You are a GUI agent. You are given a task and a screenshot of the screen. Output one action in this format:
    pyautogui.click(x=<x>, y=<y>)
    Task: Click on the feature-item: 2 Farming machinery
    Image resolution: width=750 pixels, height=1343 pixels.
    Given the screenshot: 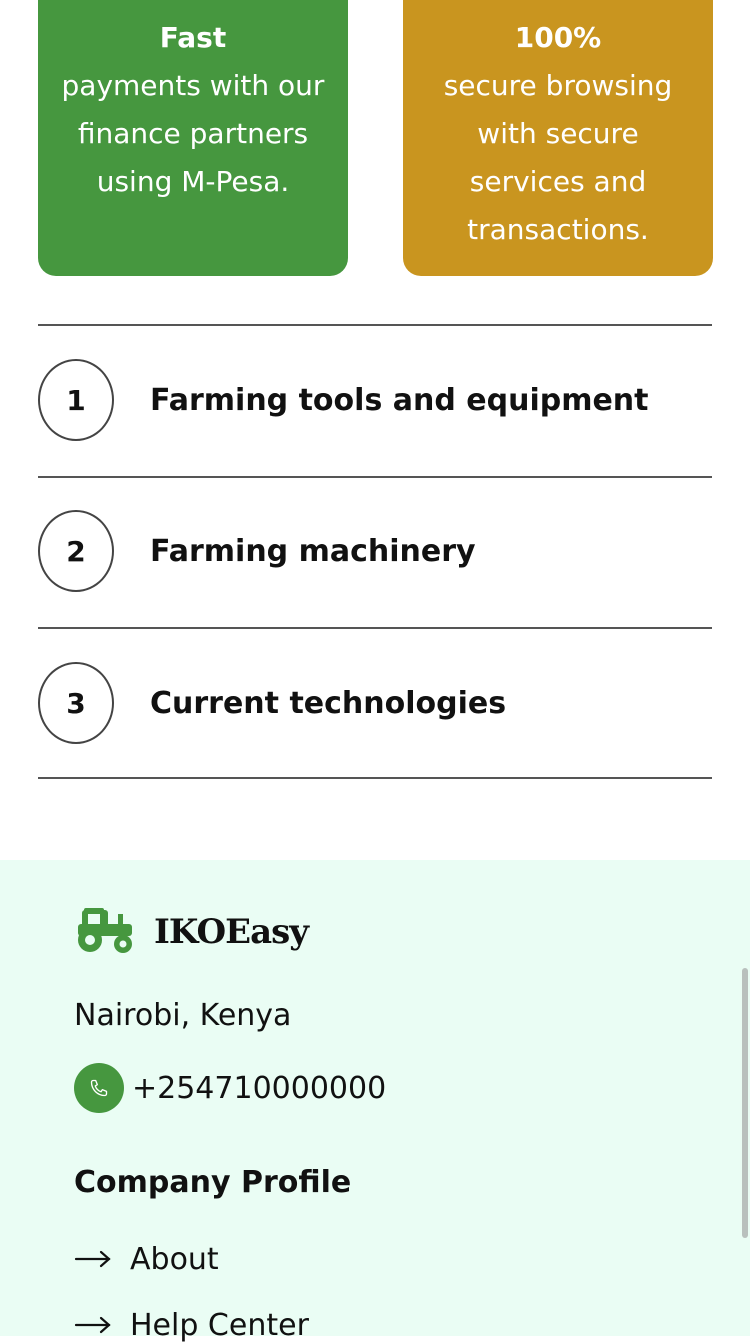 What is the action you would take?
    pyautogui.click(x=375, y=553)
    